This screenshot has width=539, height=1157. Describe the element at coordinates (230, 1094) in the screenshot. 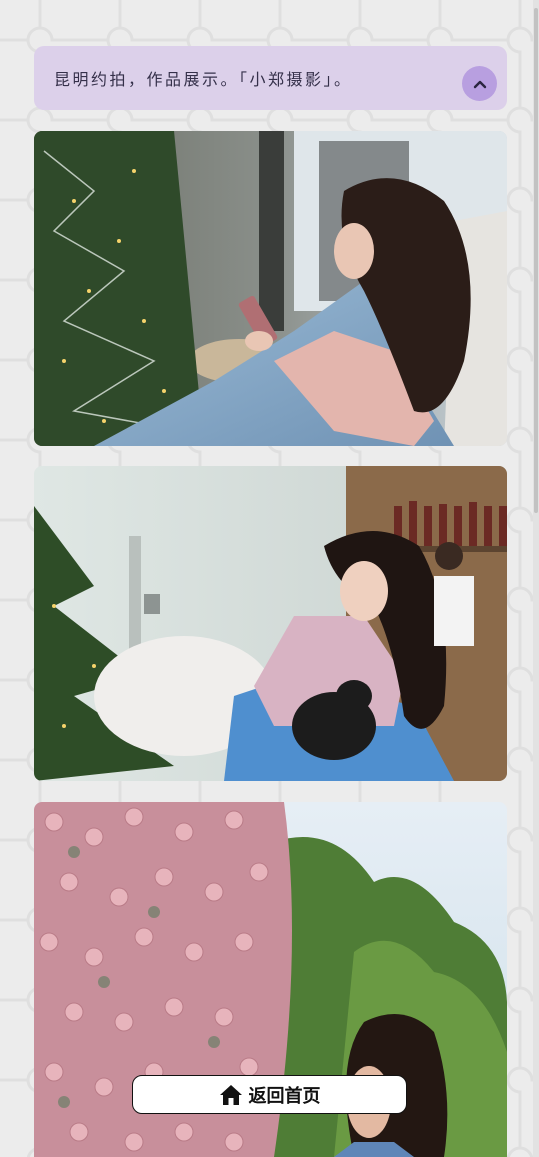

I see `home-icon` at that location.